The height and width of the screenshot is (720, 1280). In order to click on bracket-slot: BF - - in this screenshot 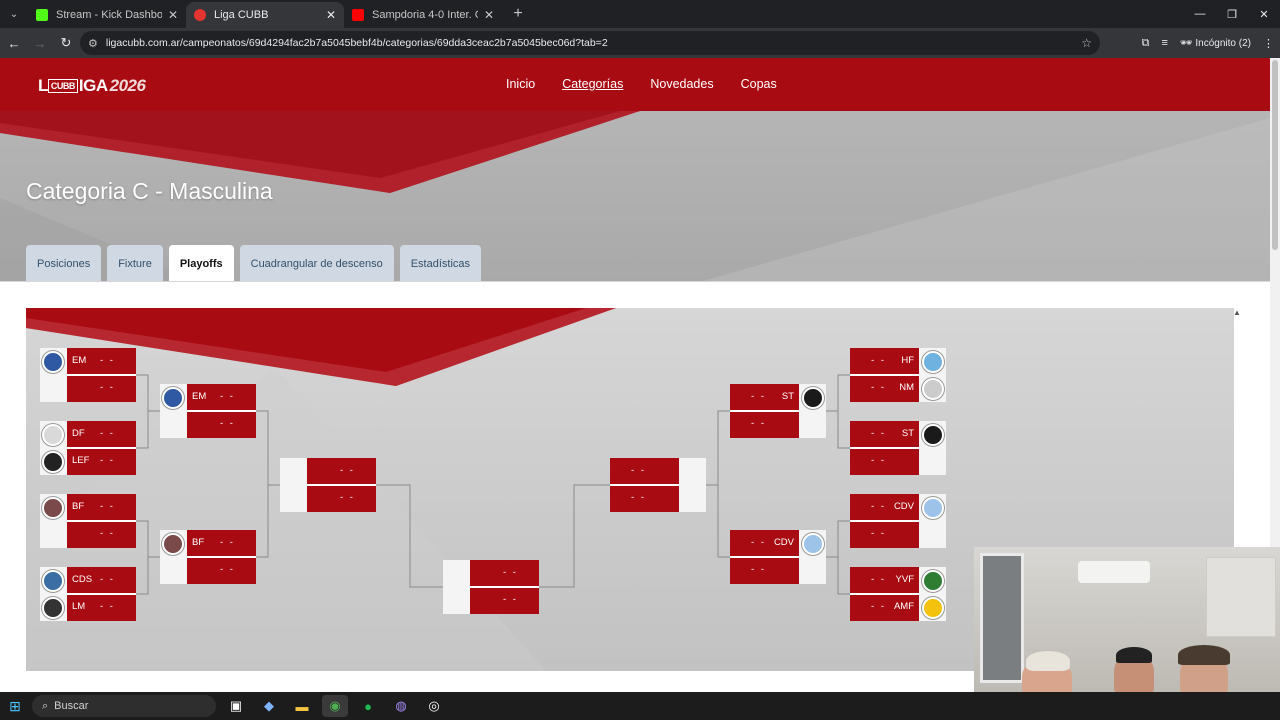, I will do `click(208, 543)`.